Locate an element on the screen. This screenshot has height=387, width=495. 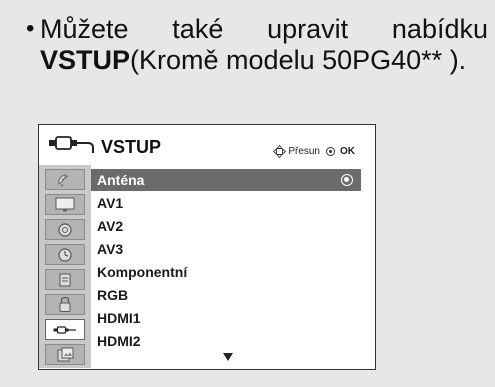
list-item-label: Komponentní is located at coordinates (142, 272).